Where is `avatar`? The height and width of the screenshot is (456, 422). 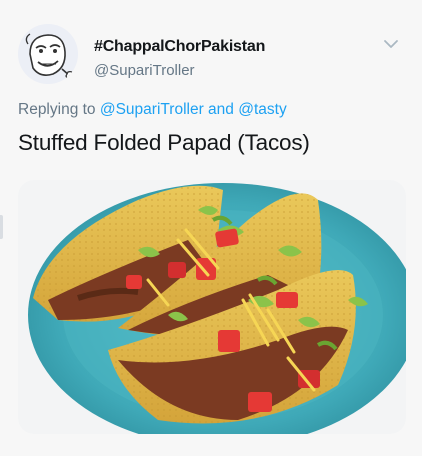
avatar is located at coordinates (48, 54).